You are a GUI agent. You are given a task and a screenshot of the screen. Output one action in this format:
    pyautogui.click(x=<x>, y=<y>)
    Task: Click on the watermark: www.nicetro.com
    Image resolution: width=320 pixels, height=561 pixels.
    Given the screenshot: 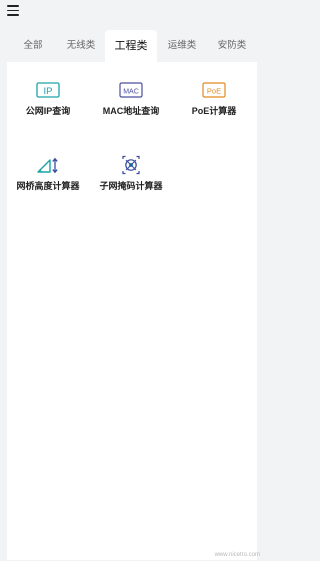 What is the action you would take?
    pyautogui.click(x=237, y=555)
    